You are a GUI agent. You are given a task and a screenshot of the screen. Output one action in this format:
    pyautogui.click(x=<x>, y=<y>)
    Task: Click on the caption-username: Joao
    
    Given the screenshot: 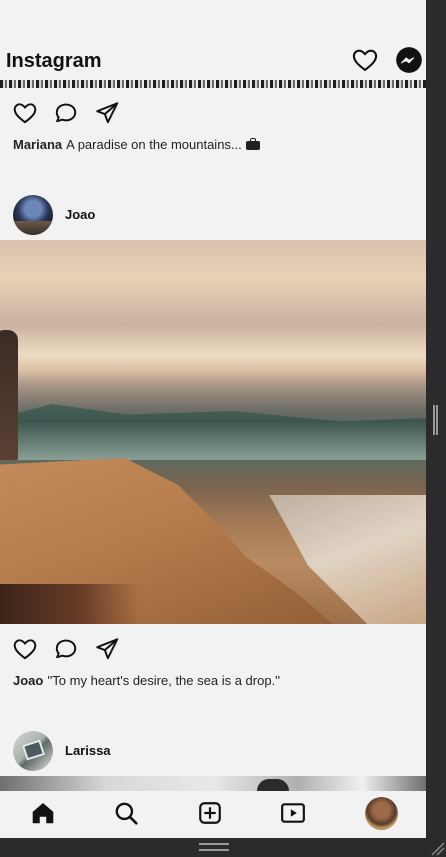 What is the action you would take?
    pyautogui.click(x=28, y=680)
    